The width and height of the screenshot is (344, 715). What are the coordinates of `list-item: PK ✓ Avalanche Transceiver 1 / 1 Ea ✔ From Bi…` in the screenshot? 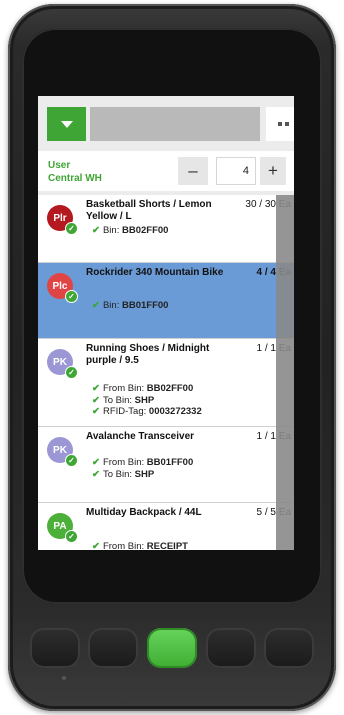 It's located at (166, 465).